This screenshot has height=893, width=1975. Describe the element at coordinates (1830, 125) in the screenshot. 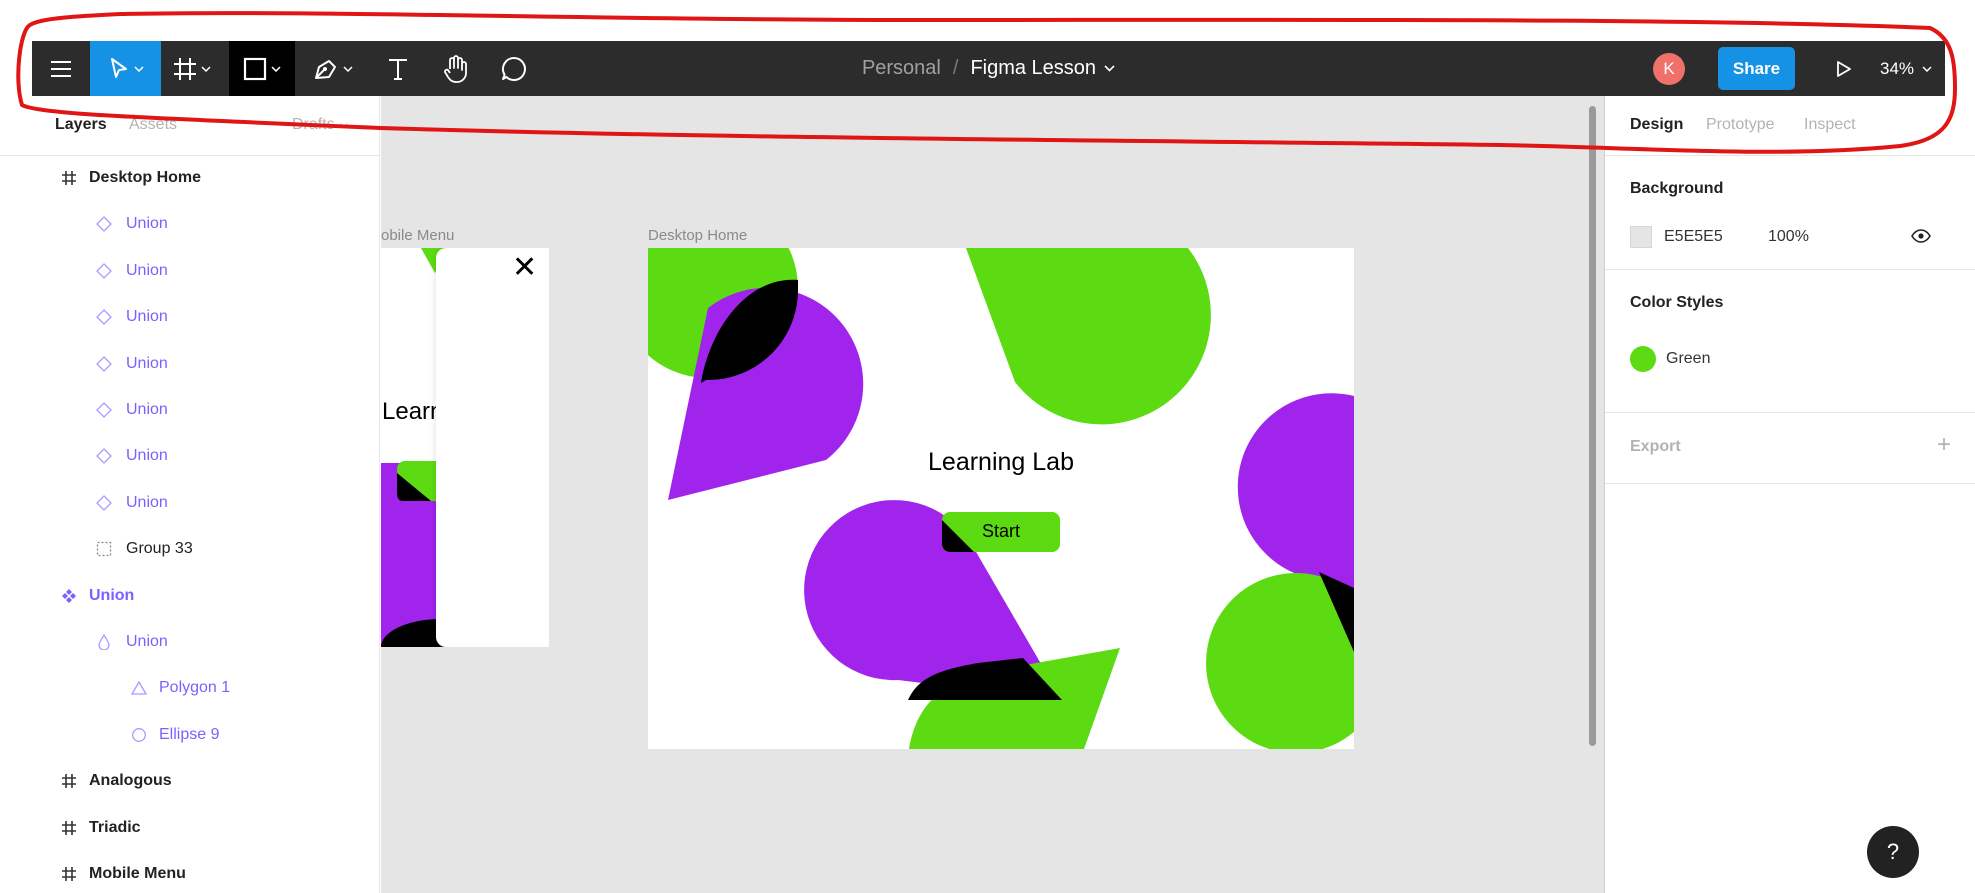

I see `tab-inspect: Inspect` at that location.